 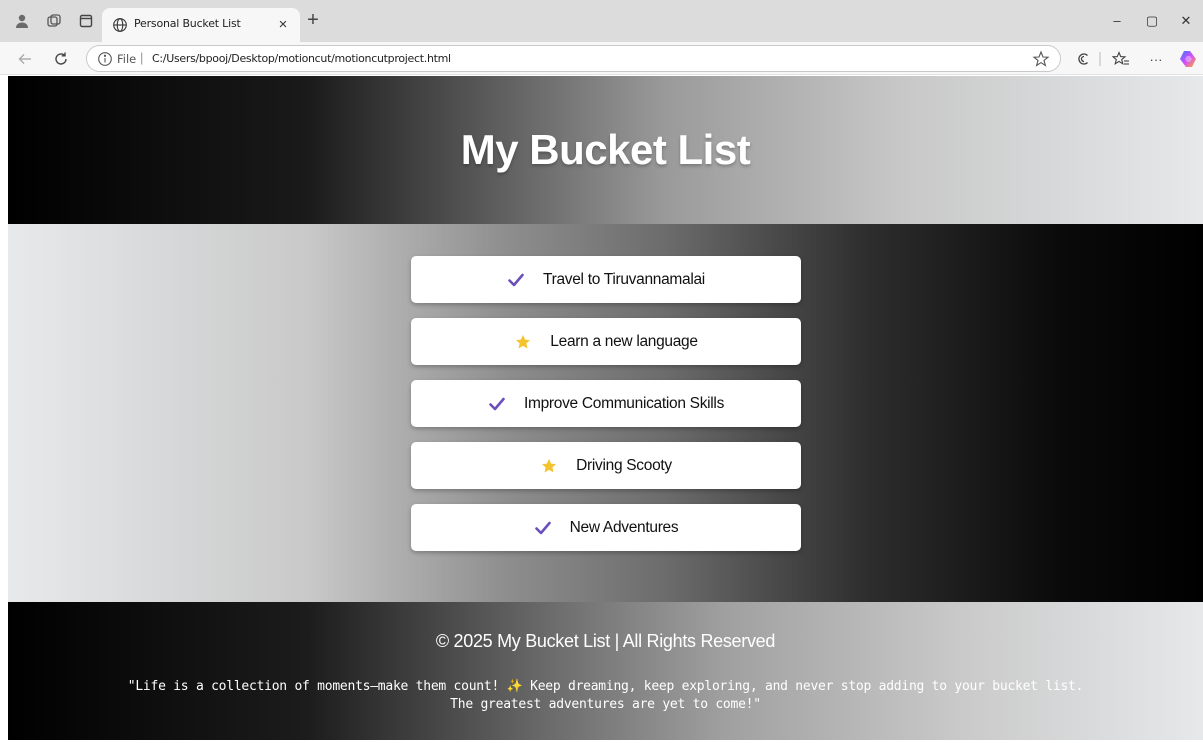 What do you see at coordinates (1041, 59) in the screenshot?
I see `favorite-star-icon` at bounding box center [1041, 59].